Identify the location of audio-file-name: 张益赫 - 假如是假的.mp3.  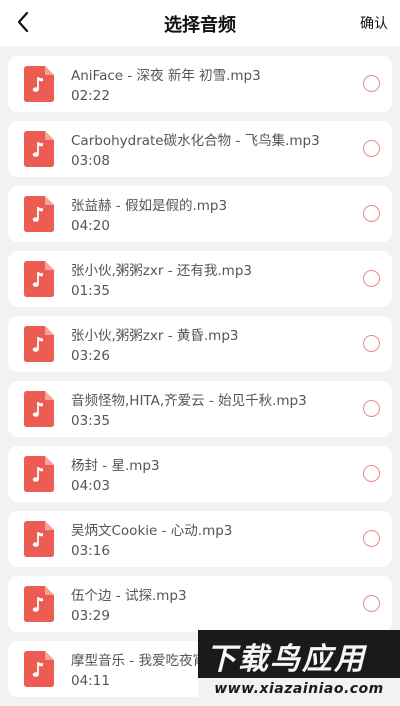
(149, 206).